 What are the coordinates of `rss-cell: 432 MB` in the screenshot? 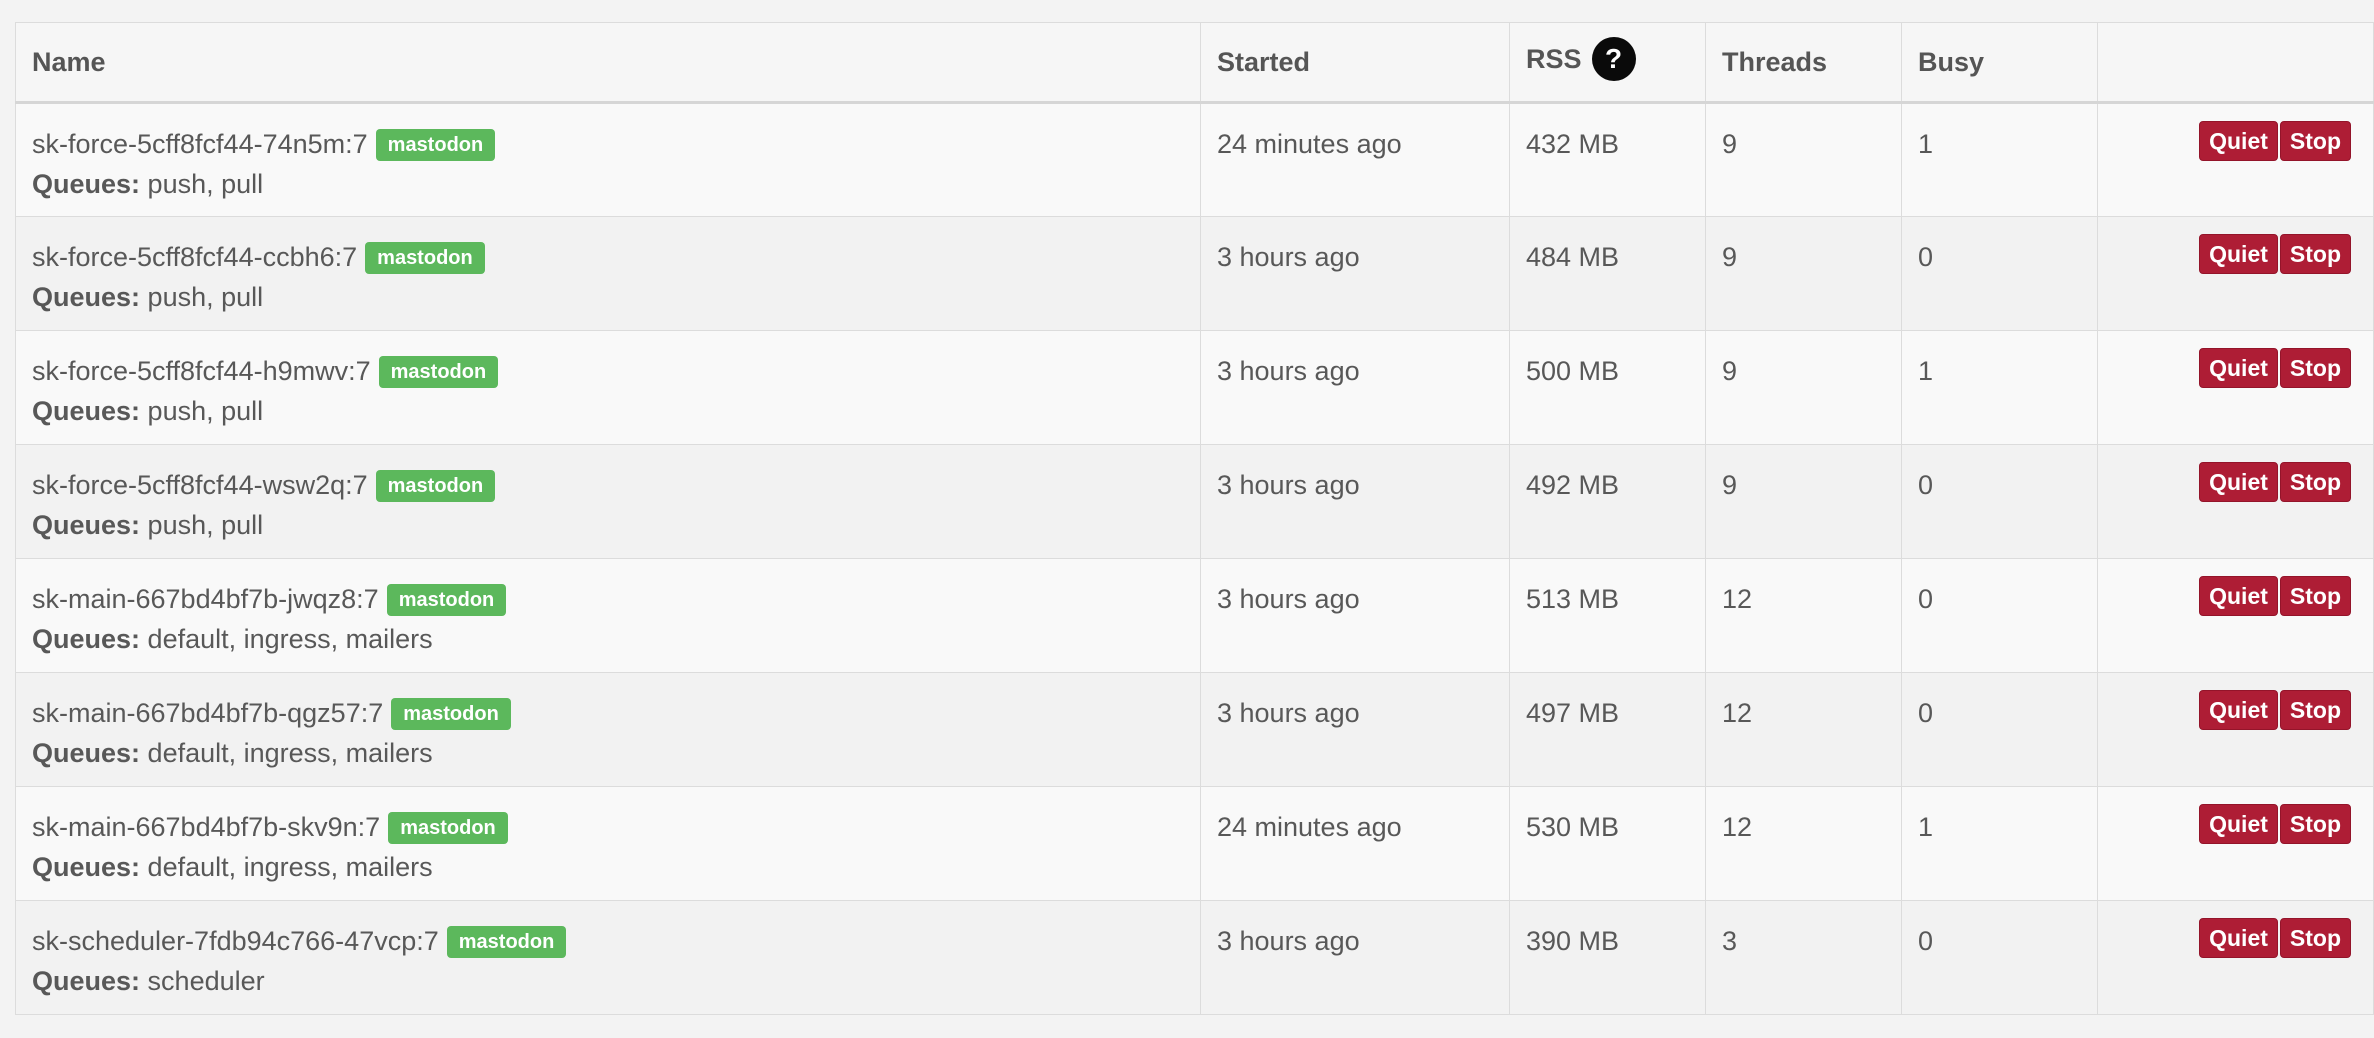 It's located at (1607, 159).